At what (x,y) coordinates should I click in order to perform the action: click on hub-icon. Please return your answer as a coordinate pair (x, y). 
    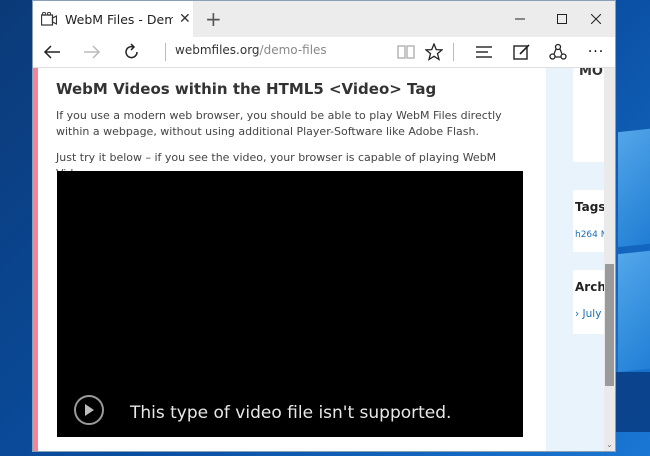
    Looking at the image, I should click on (484, 52).